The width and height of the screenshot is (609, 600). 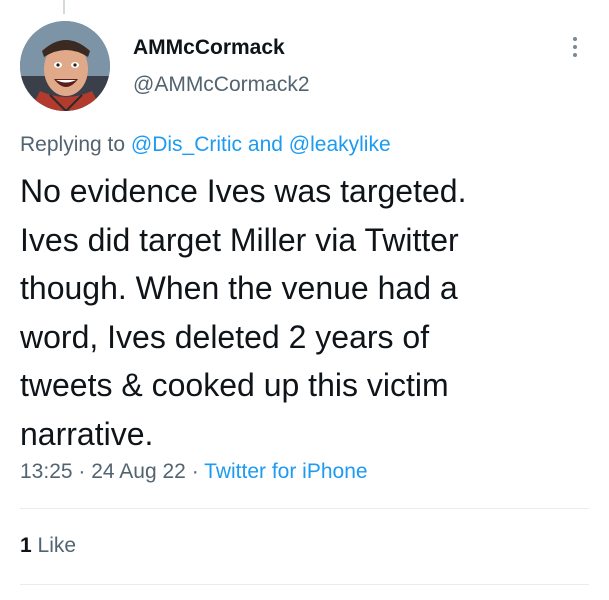 I want to click on replying-to-line: Replying to @Dis_Critic and @leakylike, so click(x=205, y=145).